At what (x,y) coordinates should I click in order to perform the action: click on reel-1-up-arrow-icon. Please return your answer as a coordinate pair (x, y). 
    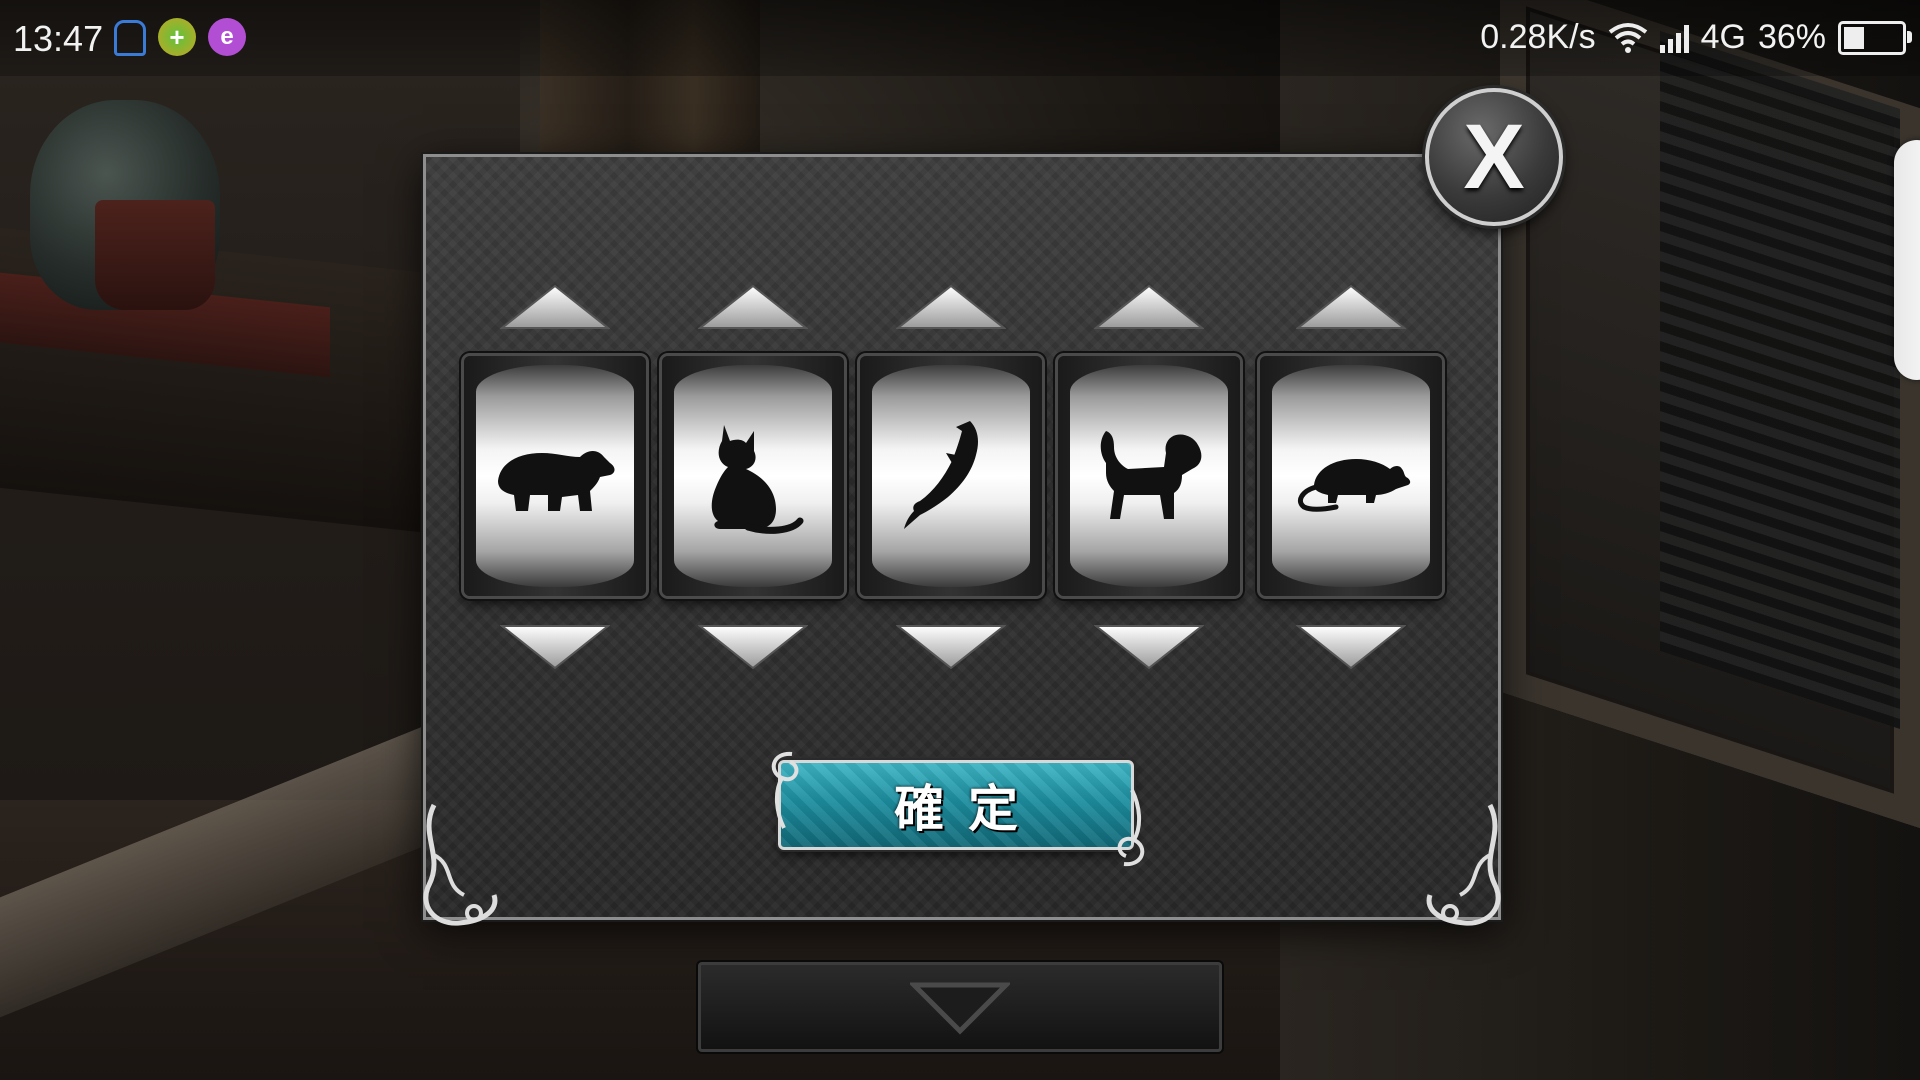
    Looking at the image, I should click on (555, 308).